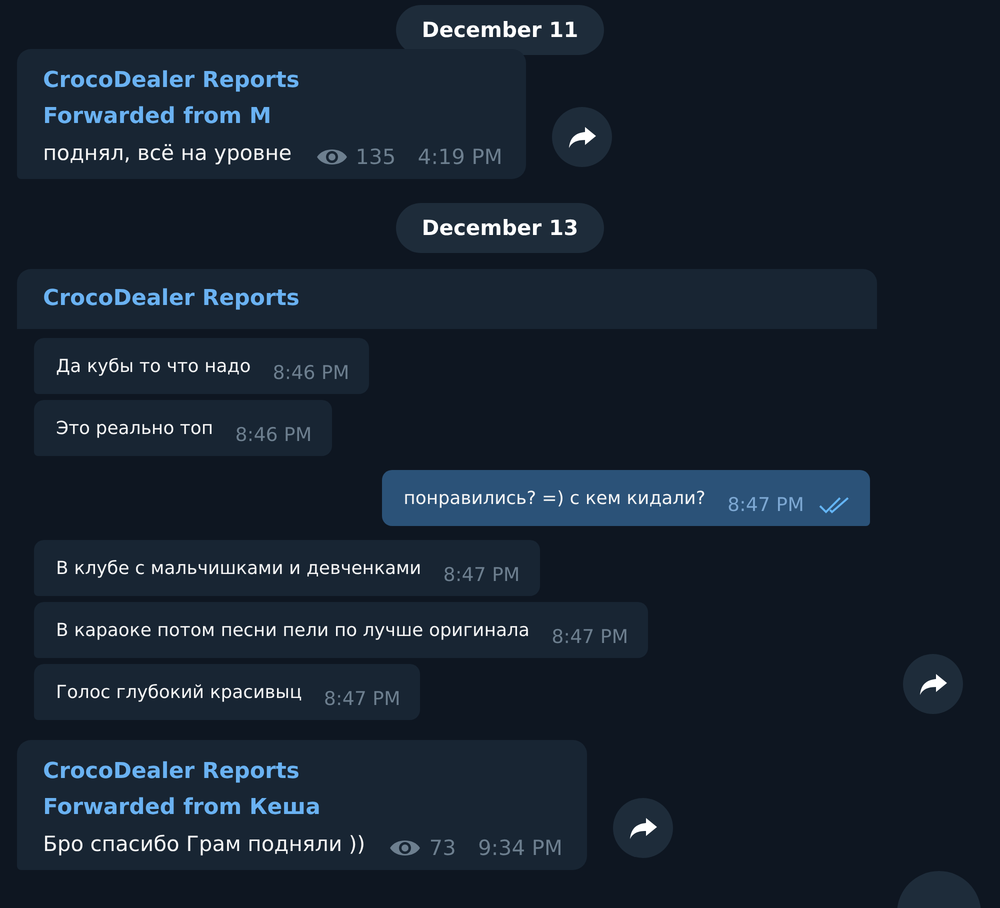 The image size is (1000, 908). Describe the element at coordinates (303, 808) in the screenshot. I see `forwarded-from: Forwarded from Кеша` at that location.